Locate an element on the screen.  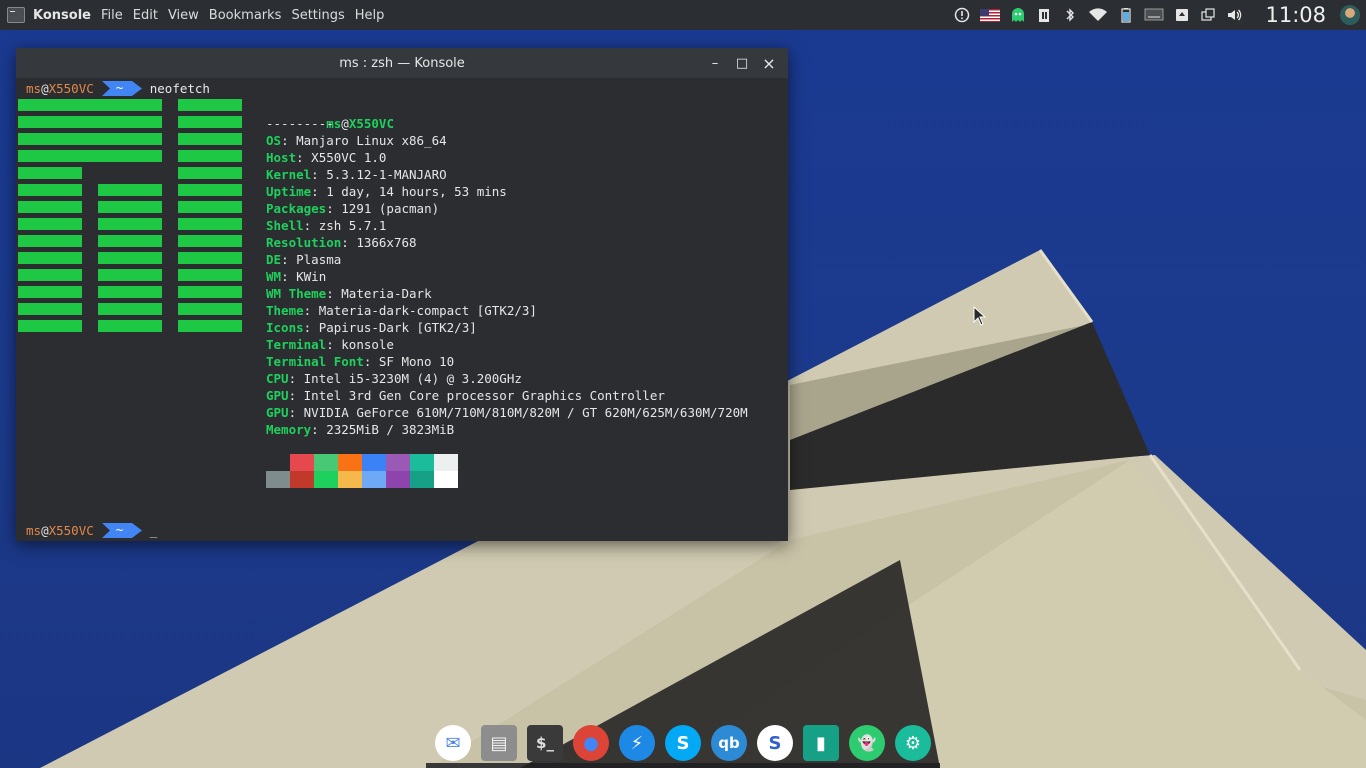
info-value: 1 day, 14 hours, 53 mins is located at coordinates (416, 191).